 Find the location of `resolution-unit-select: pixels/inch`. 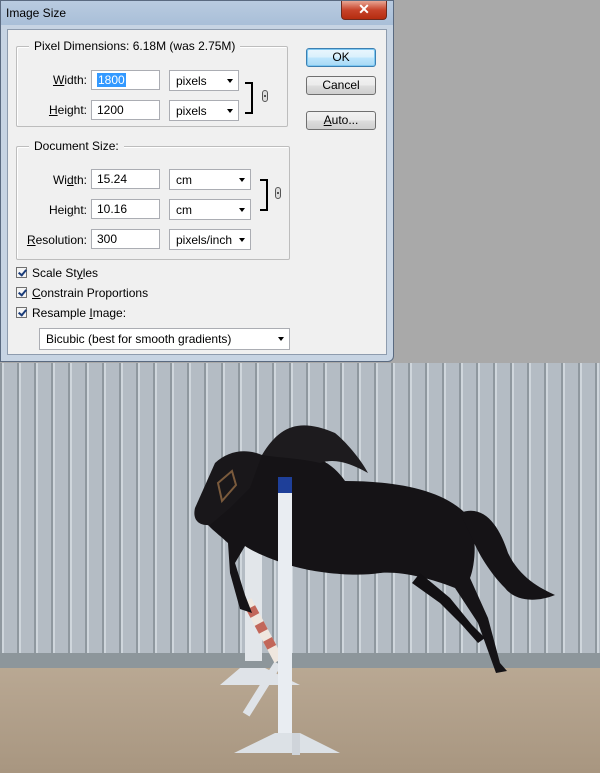

resolution-unit-select: pixels/inch is located at coordinates (210, 239).